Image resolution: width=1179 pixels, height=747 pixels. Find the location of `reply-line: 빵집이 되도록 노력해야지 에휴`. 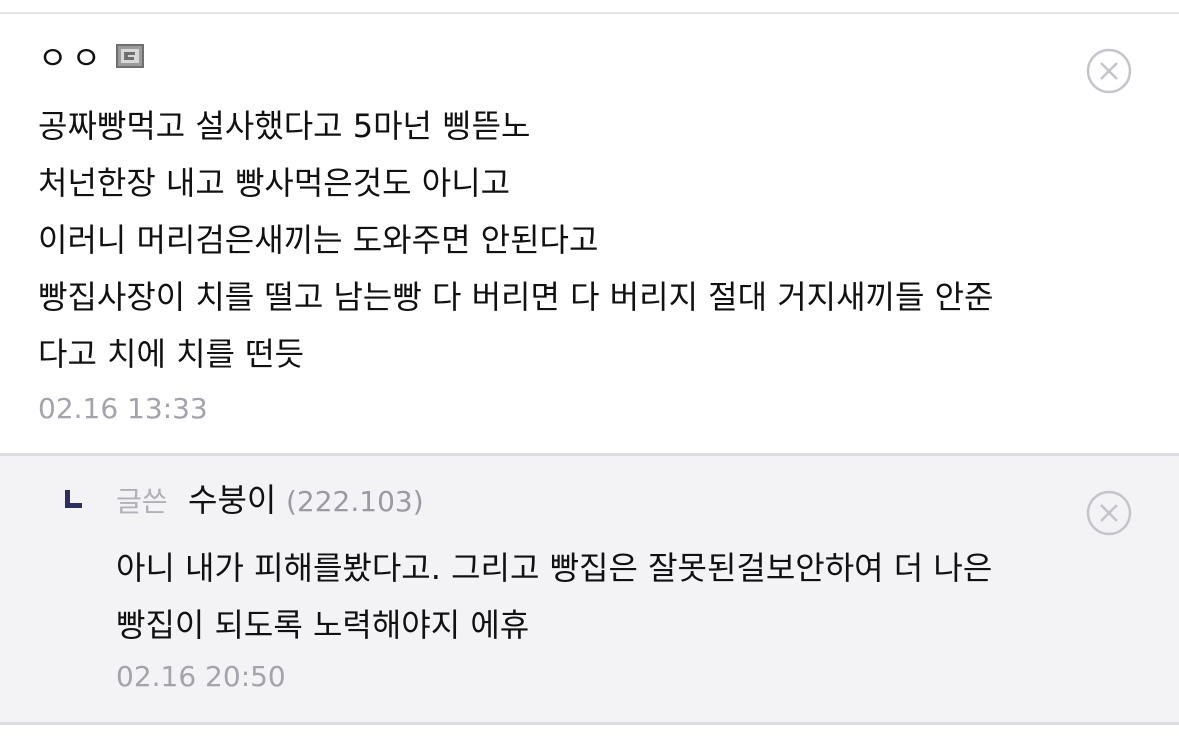

reply-line: 빵집이 되도록 노력해야지 에휴 is located at coordinates (323, 625).